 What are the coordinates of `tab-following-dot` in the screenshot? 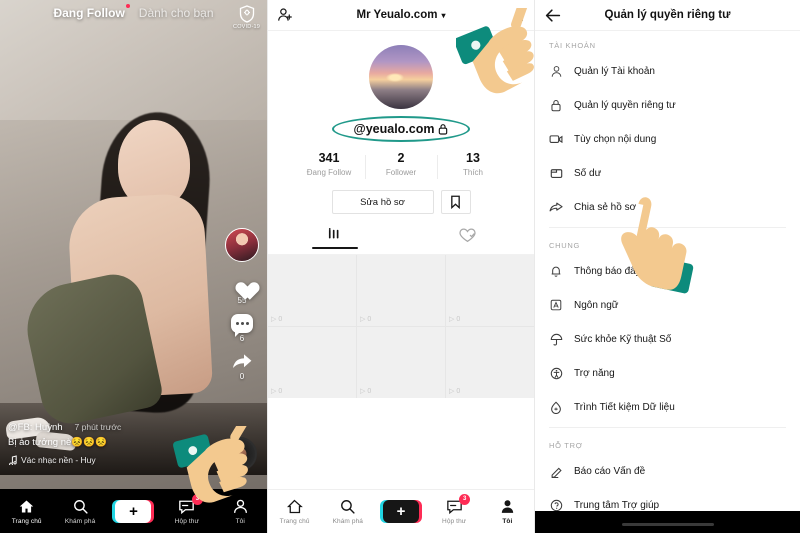 It's located at (127, 6).